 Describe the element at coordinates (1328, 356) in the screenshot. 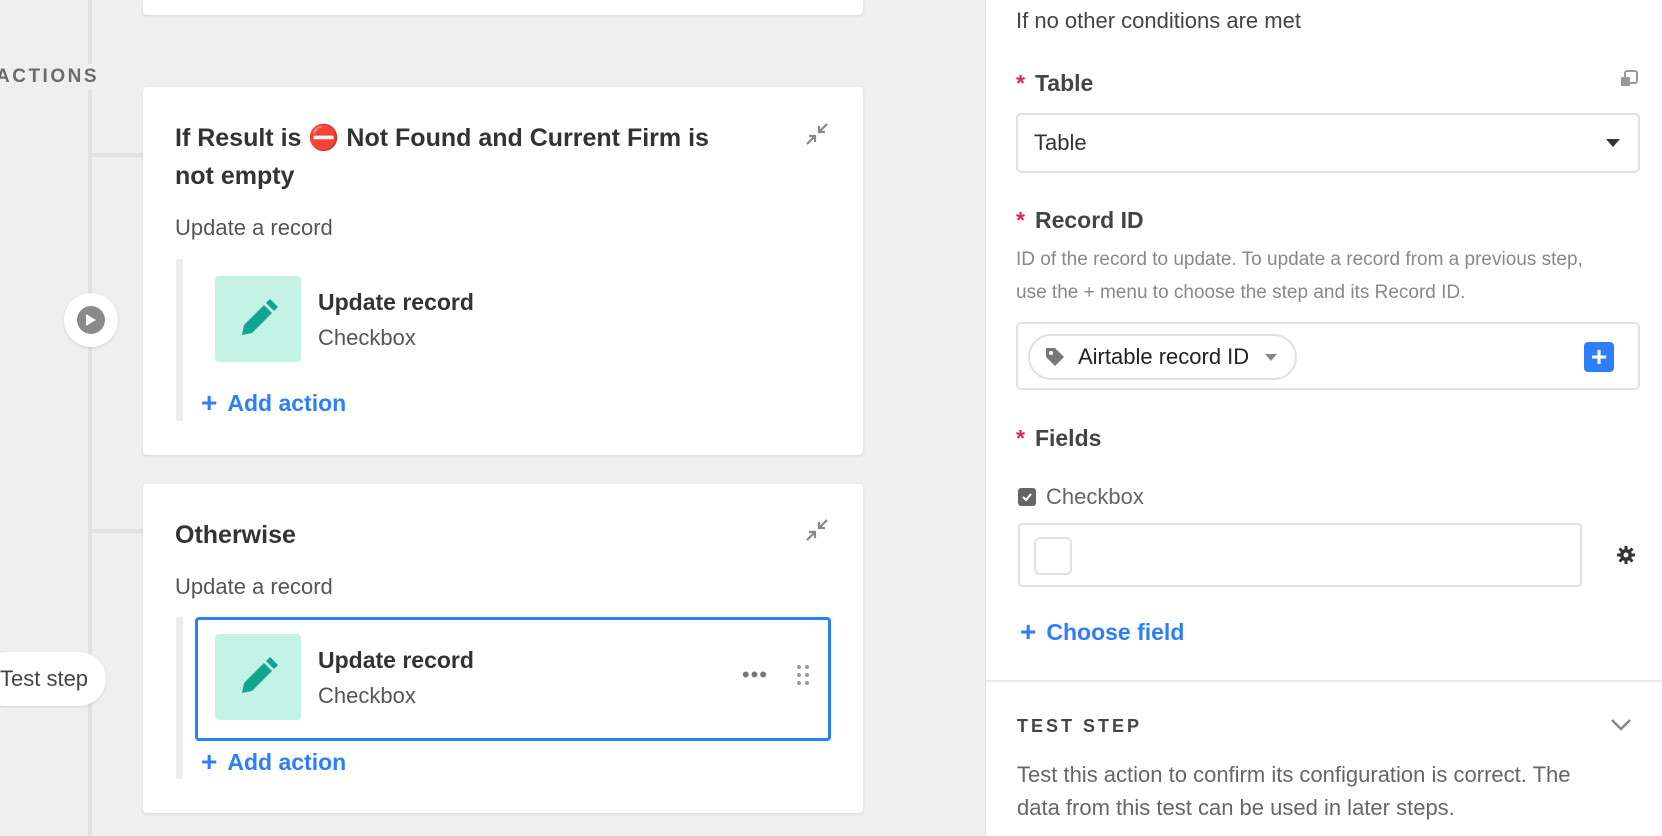

I see `record-id-input: Airtable record ID +` at that location.